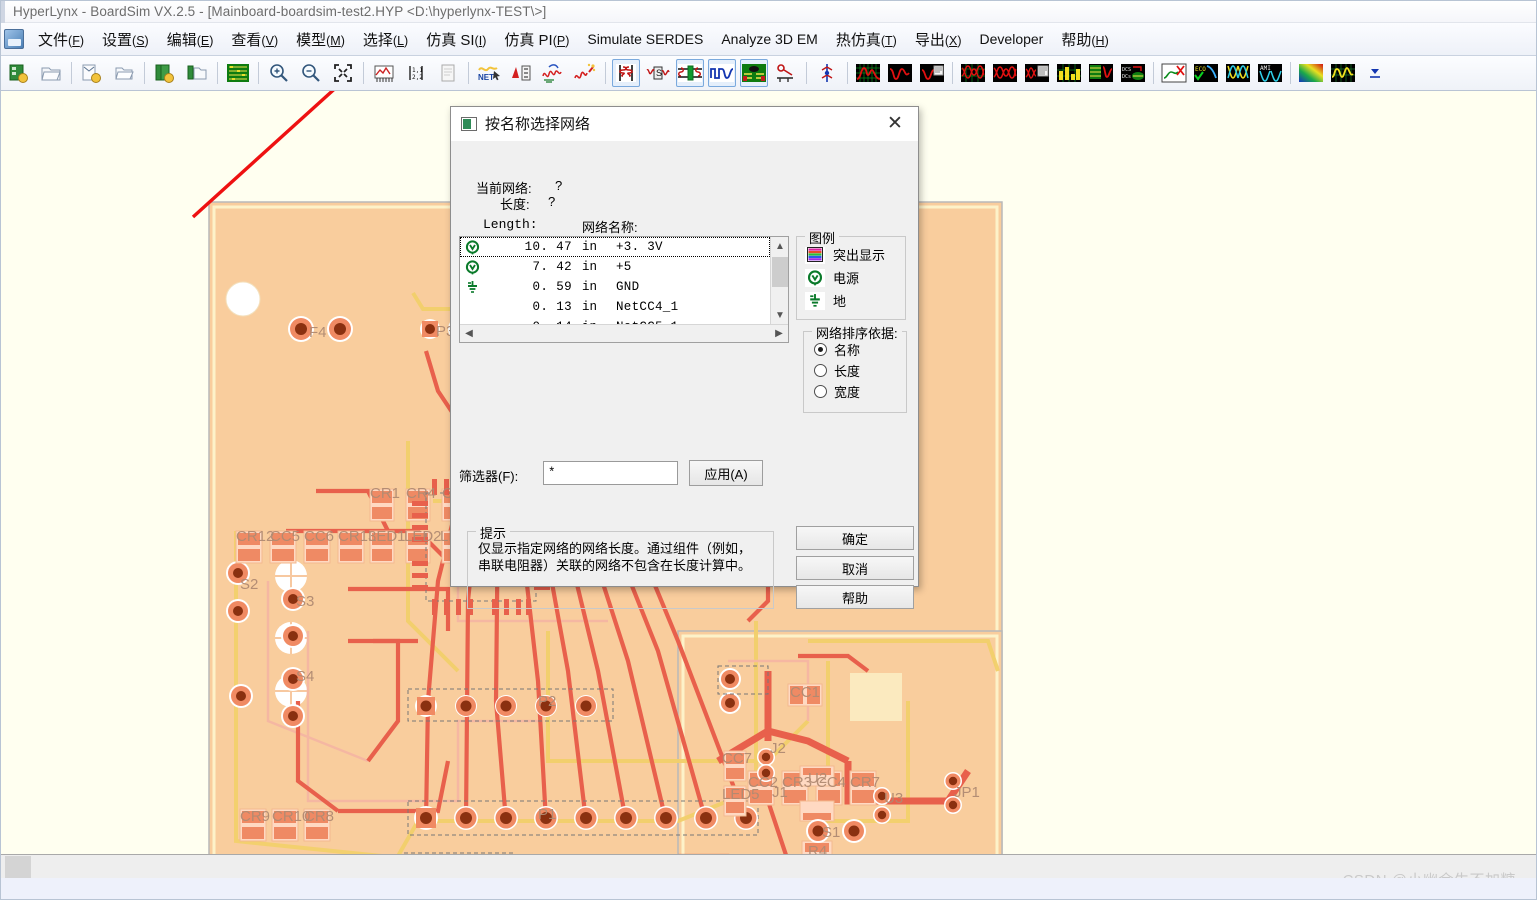  I want to click on list-item: 0. 59 in GND, so click(615, 287).